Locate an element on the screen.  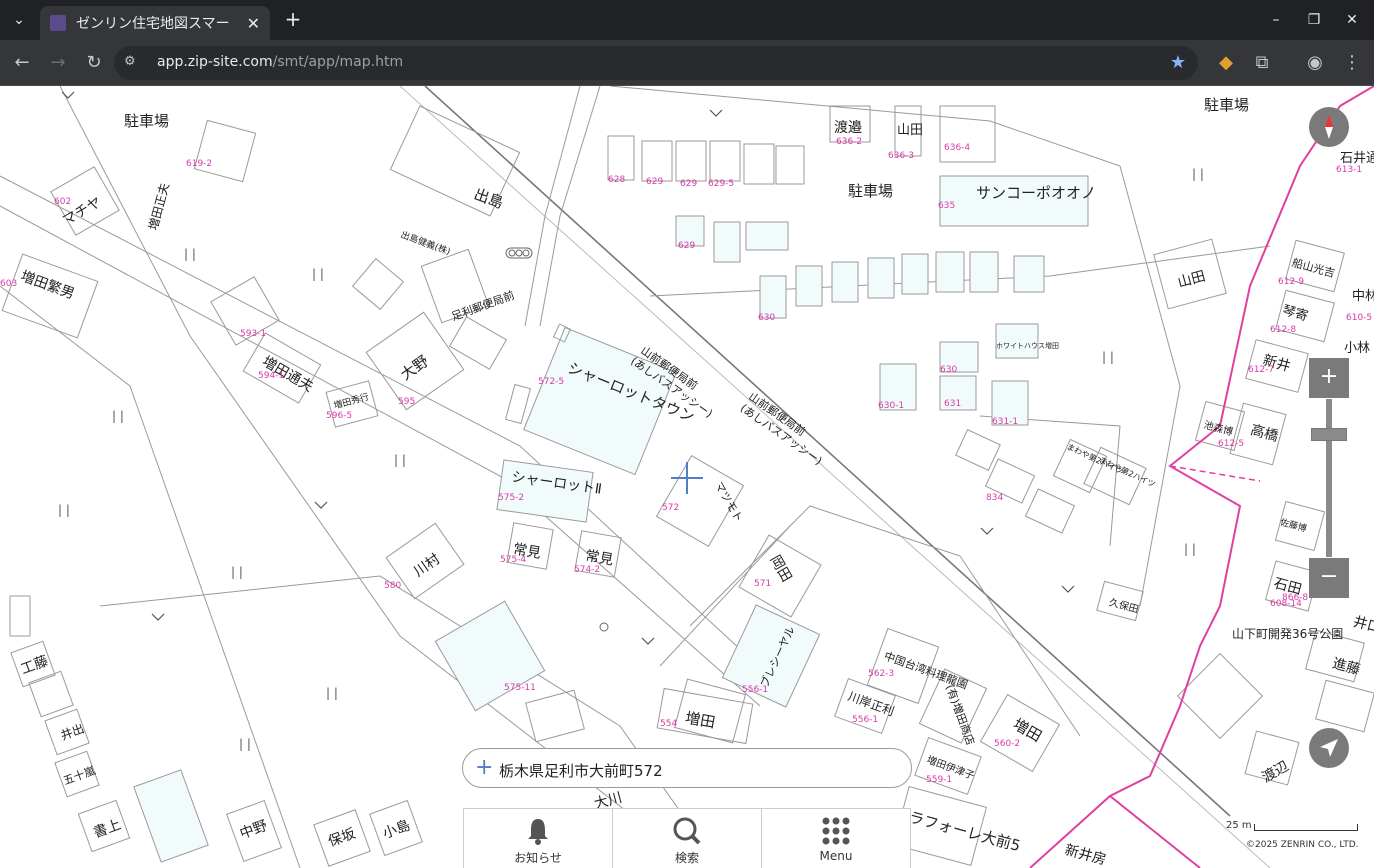
reload-icon: ↻ is located at coordinates (94, 63).